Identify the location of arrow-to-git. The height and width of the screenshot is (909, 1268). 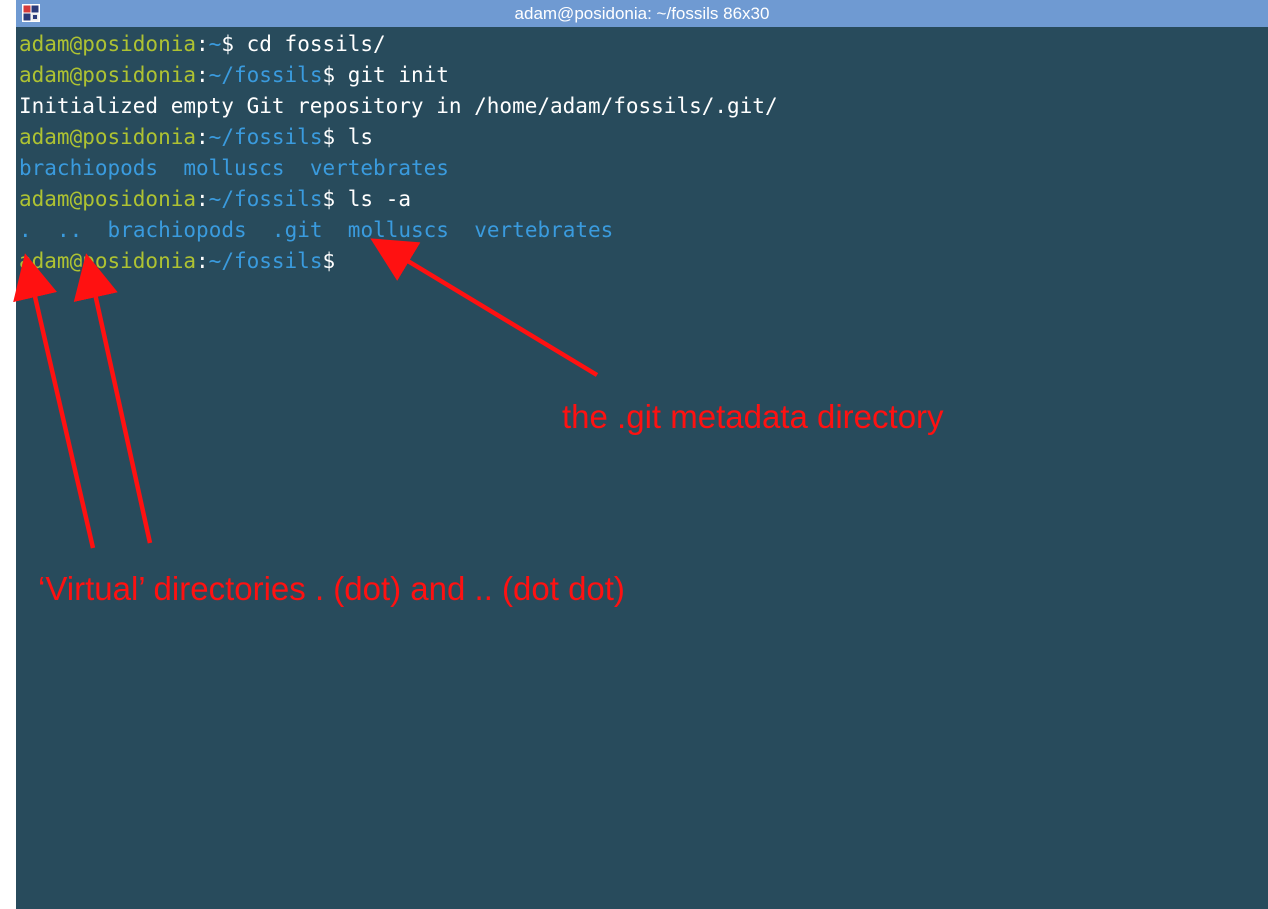
(484, 307).